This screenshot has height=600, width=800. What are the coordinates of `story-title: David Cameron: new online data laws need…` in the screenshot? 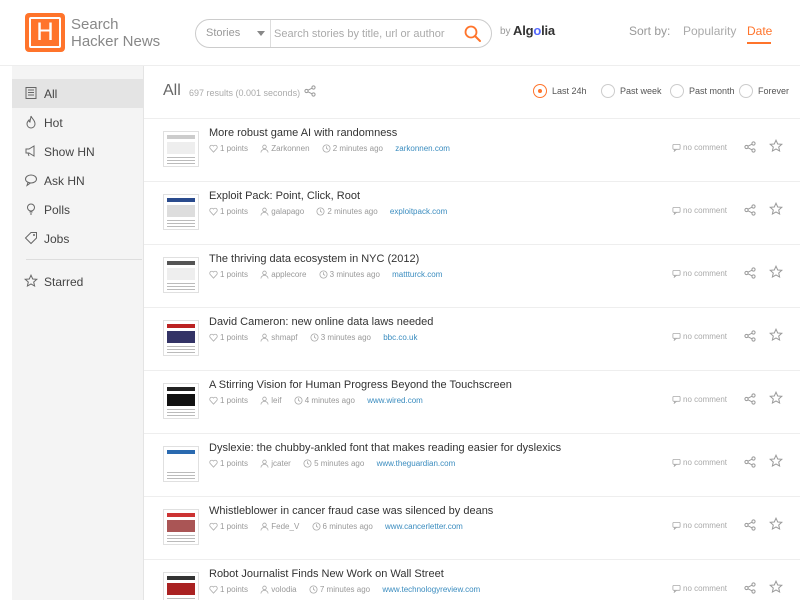 It's located at (321, 322).